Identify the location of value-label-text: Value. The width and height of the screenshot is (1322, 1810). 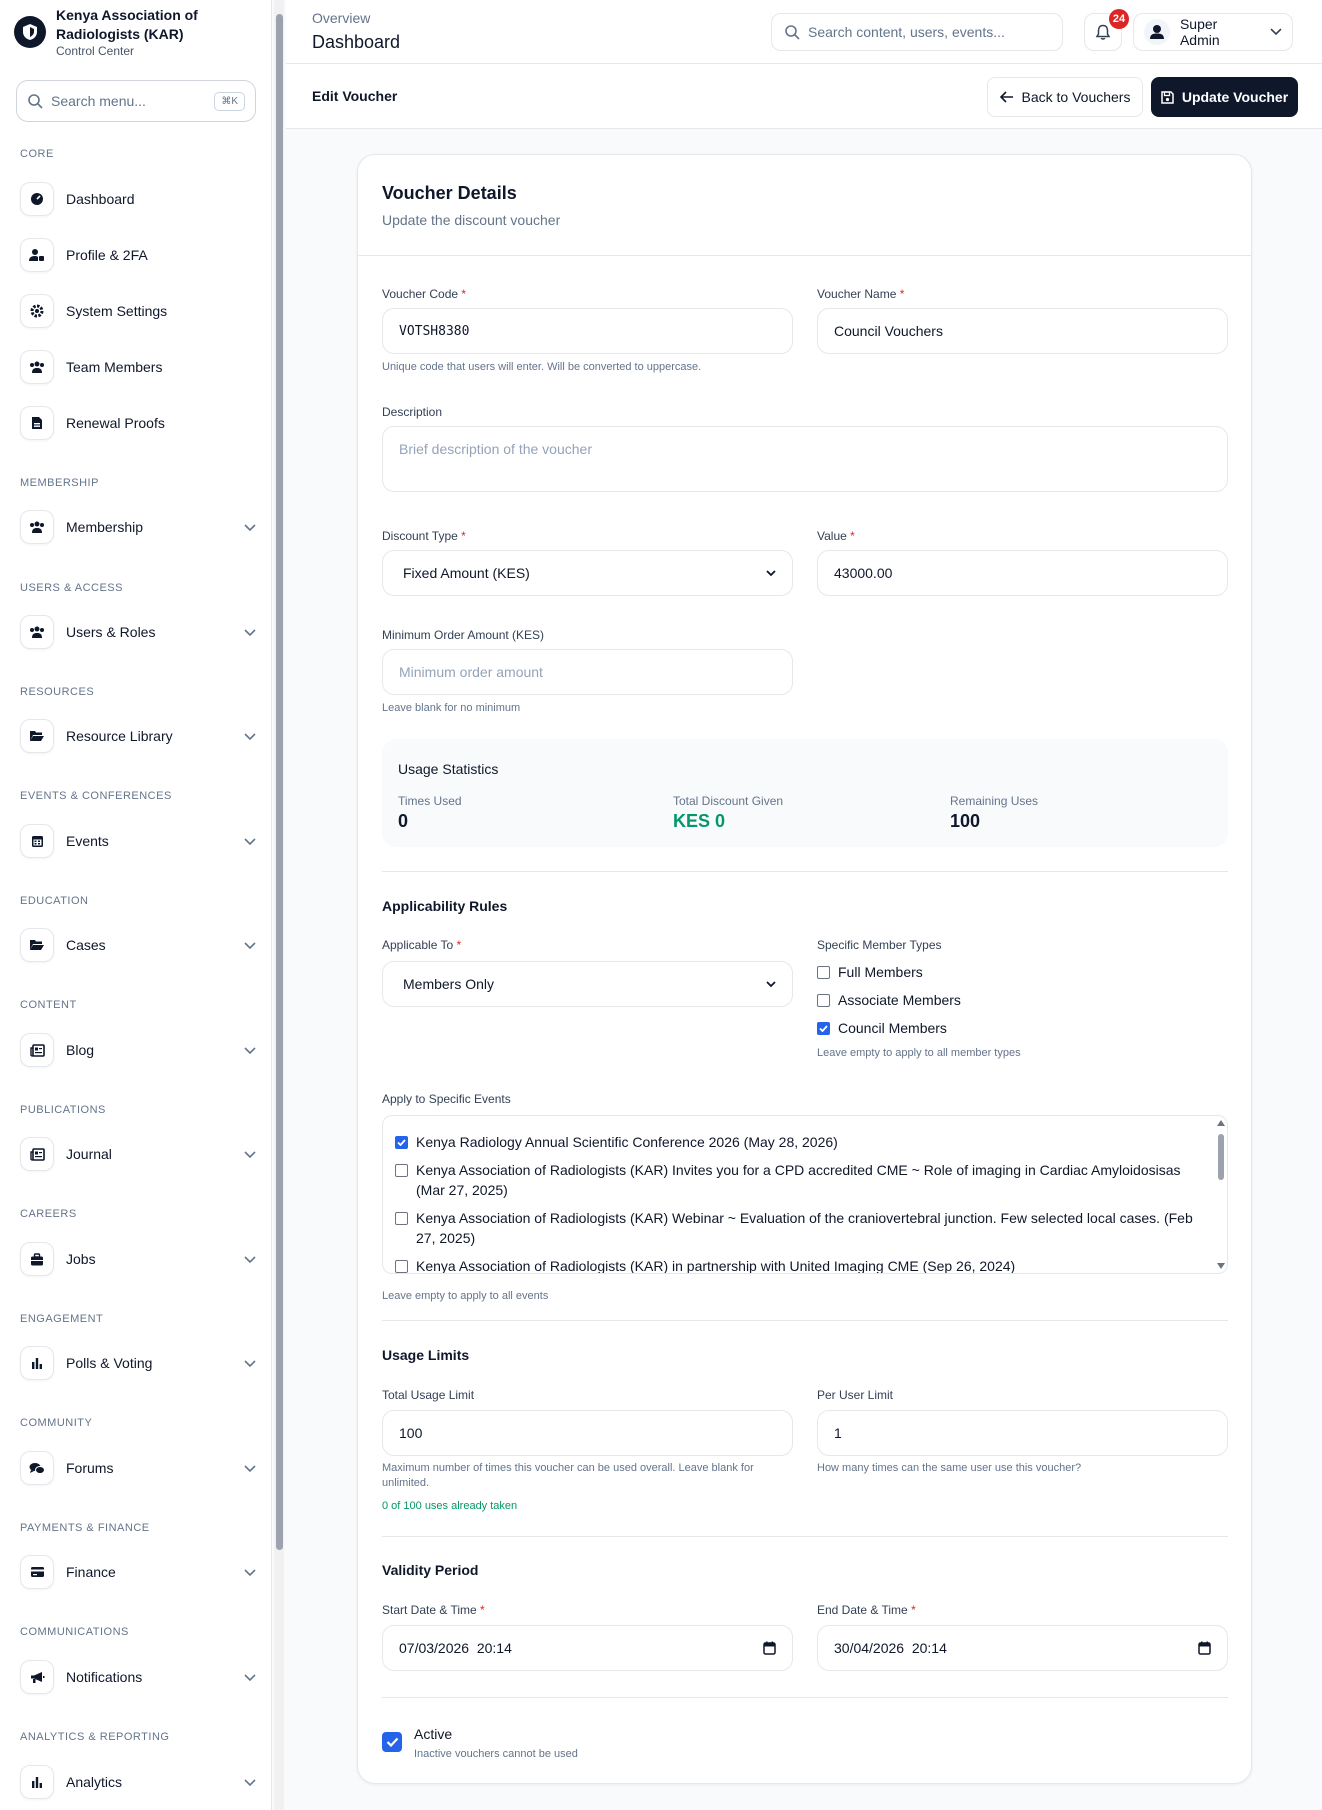
(832, 536).